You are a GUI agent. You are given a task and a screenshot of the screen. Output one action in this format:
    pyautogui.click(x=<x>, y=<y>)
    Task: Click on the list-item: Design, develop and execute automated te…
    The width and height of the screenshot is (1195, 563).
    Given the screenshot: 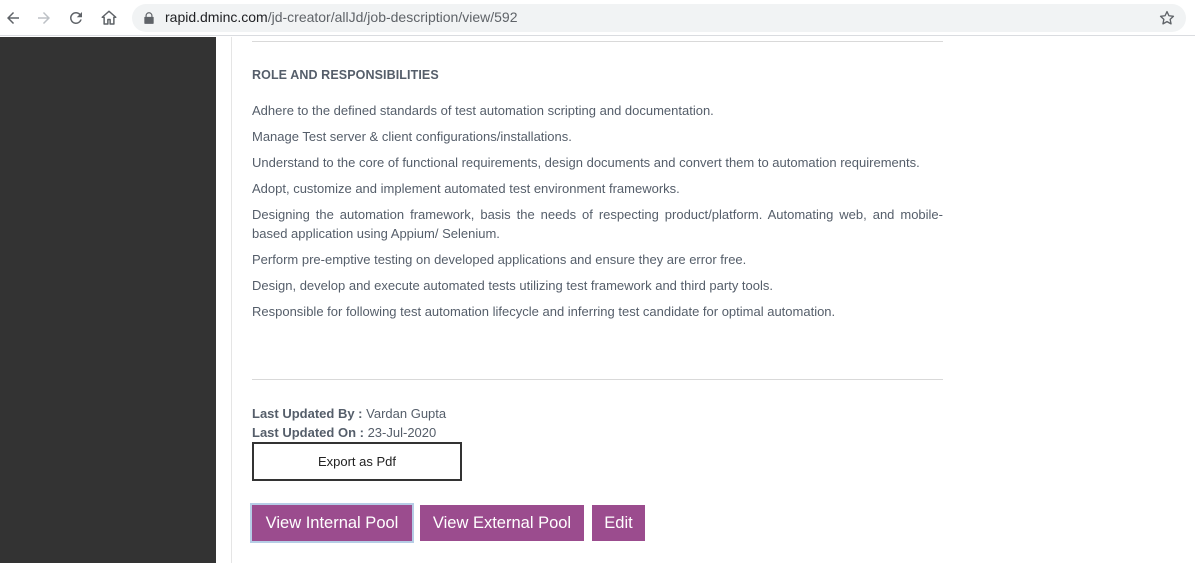 What is the action you would take?
    pyautogui.click(x=513, y=285)
    